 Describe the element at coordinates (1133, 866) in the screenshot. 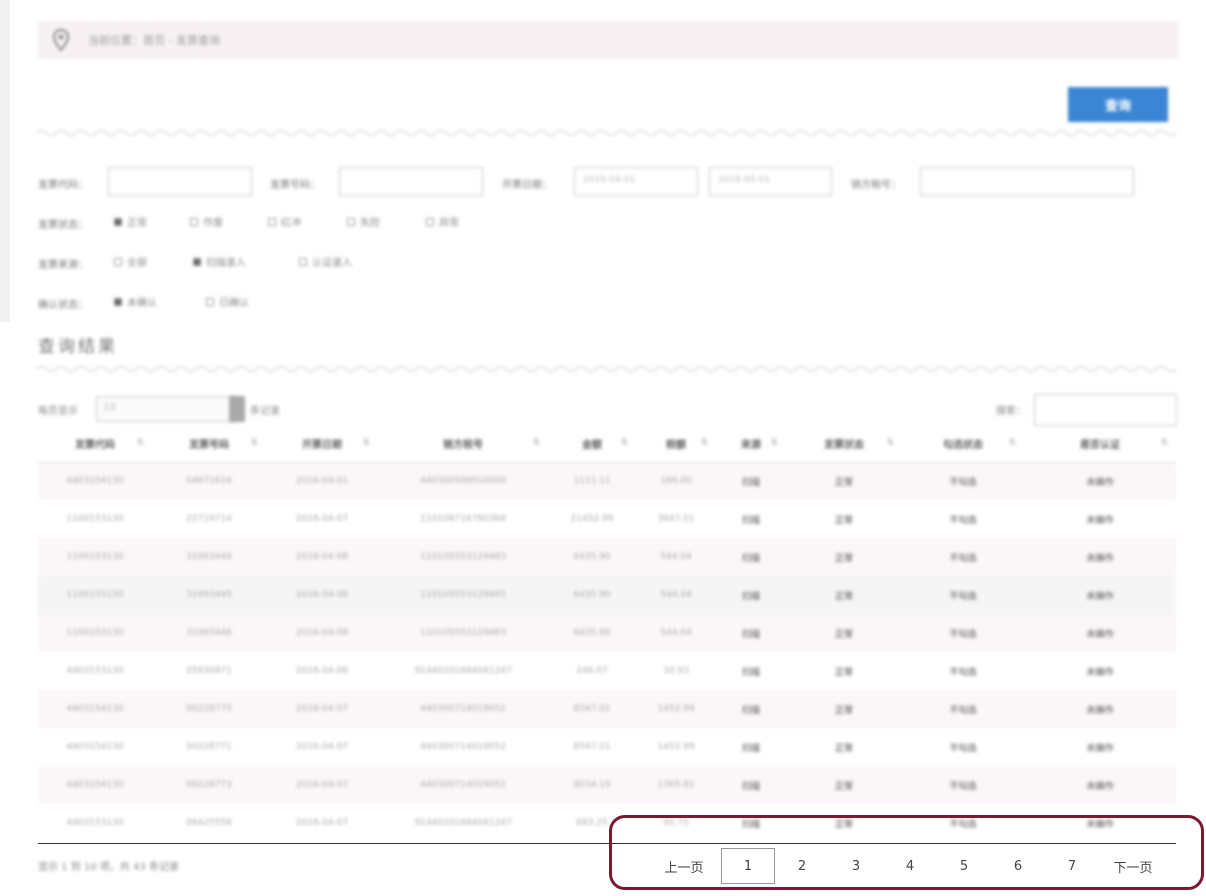

I see `next-page-button: 下一页` at that location.